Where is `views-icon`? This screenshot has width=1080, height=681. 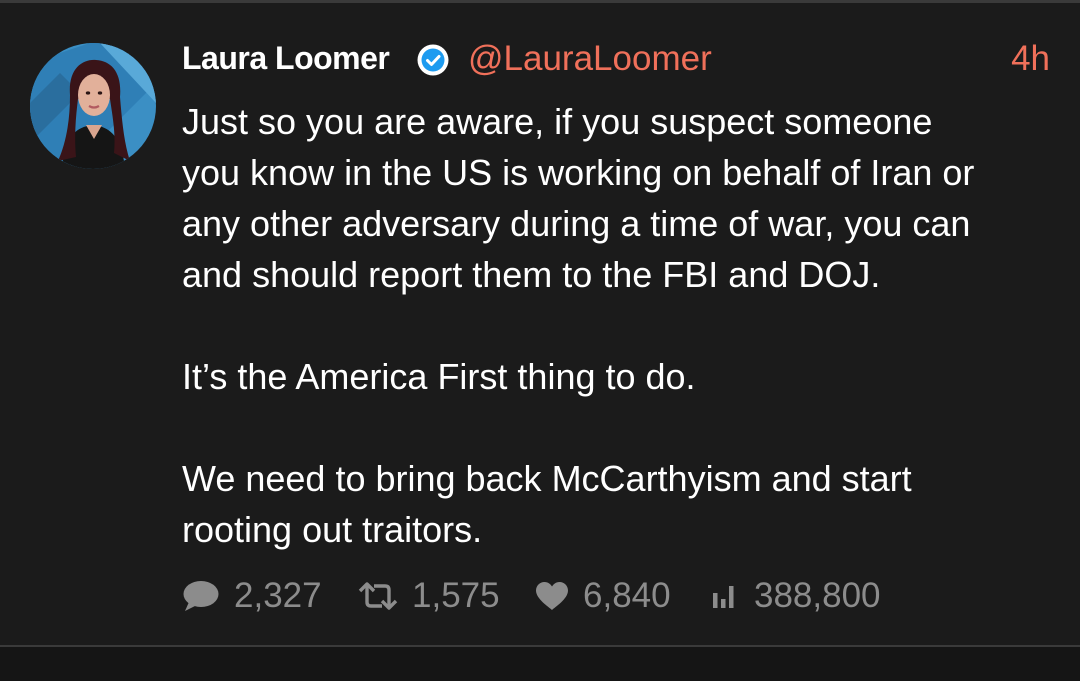
views-icon is located at coordinates (723, 597).